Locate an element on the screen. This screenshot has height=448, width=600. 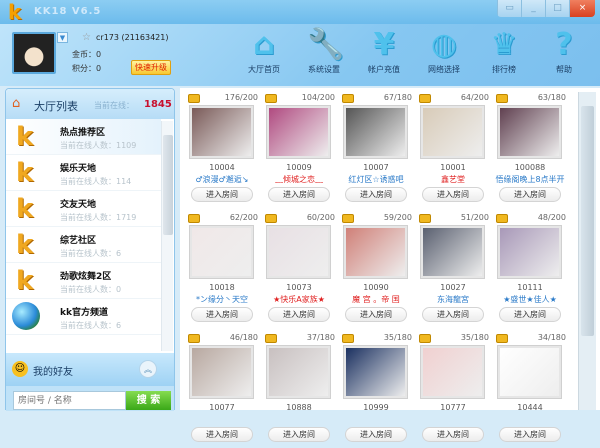
room-card: 60/200 10073 ★快乐A家族★ 进入房间 is located at coordinates (300, 270).